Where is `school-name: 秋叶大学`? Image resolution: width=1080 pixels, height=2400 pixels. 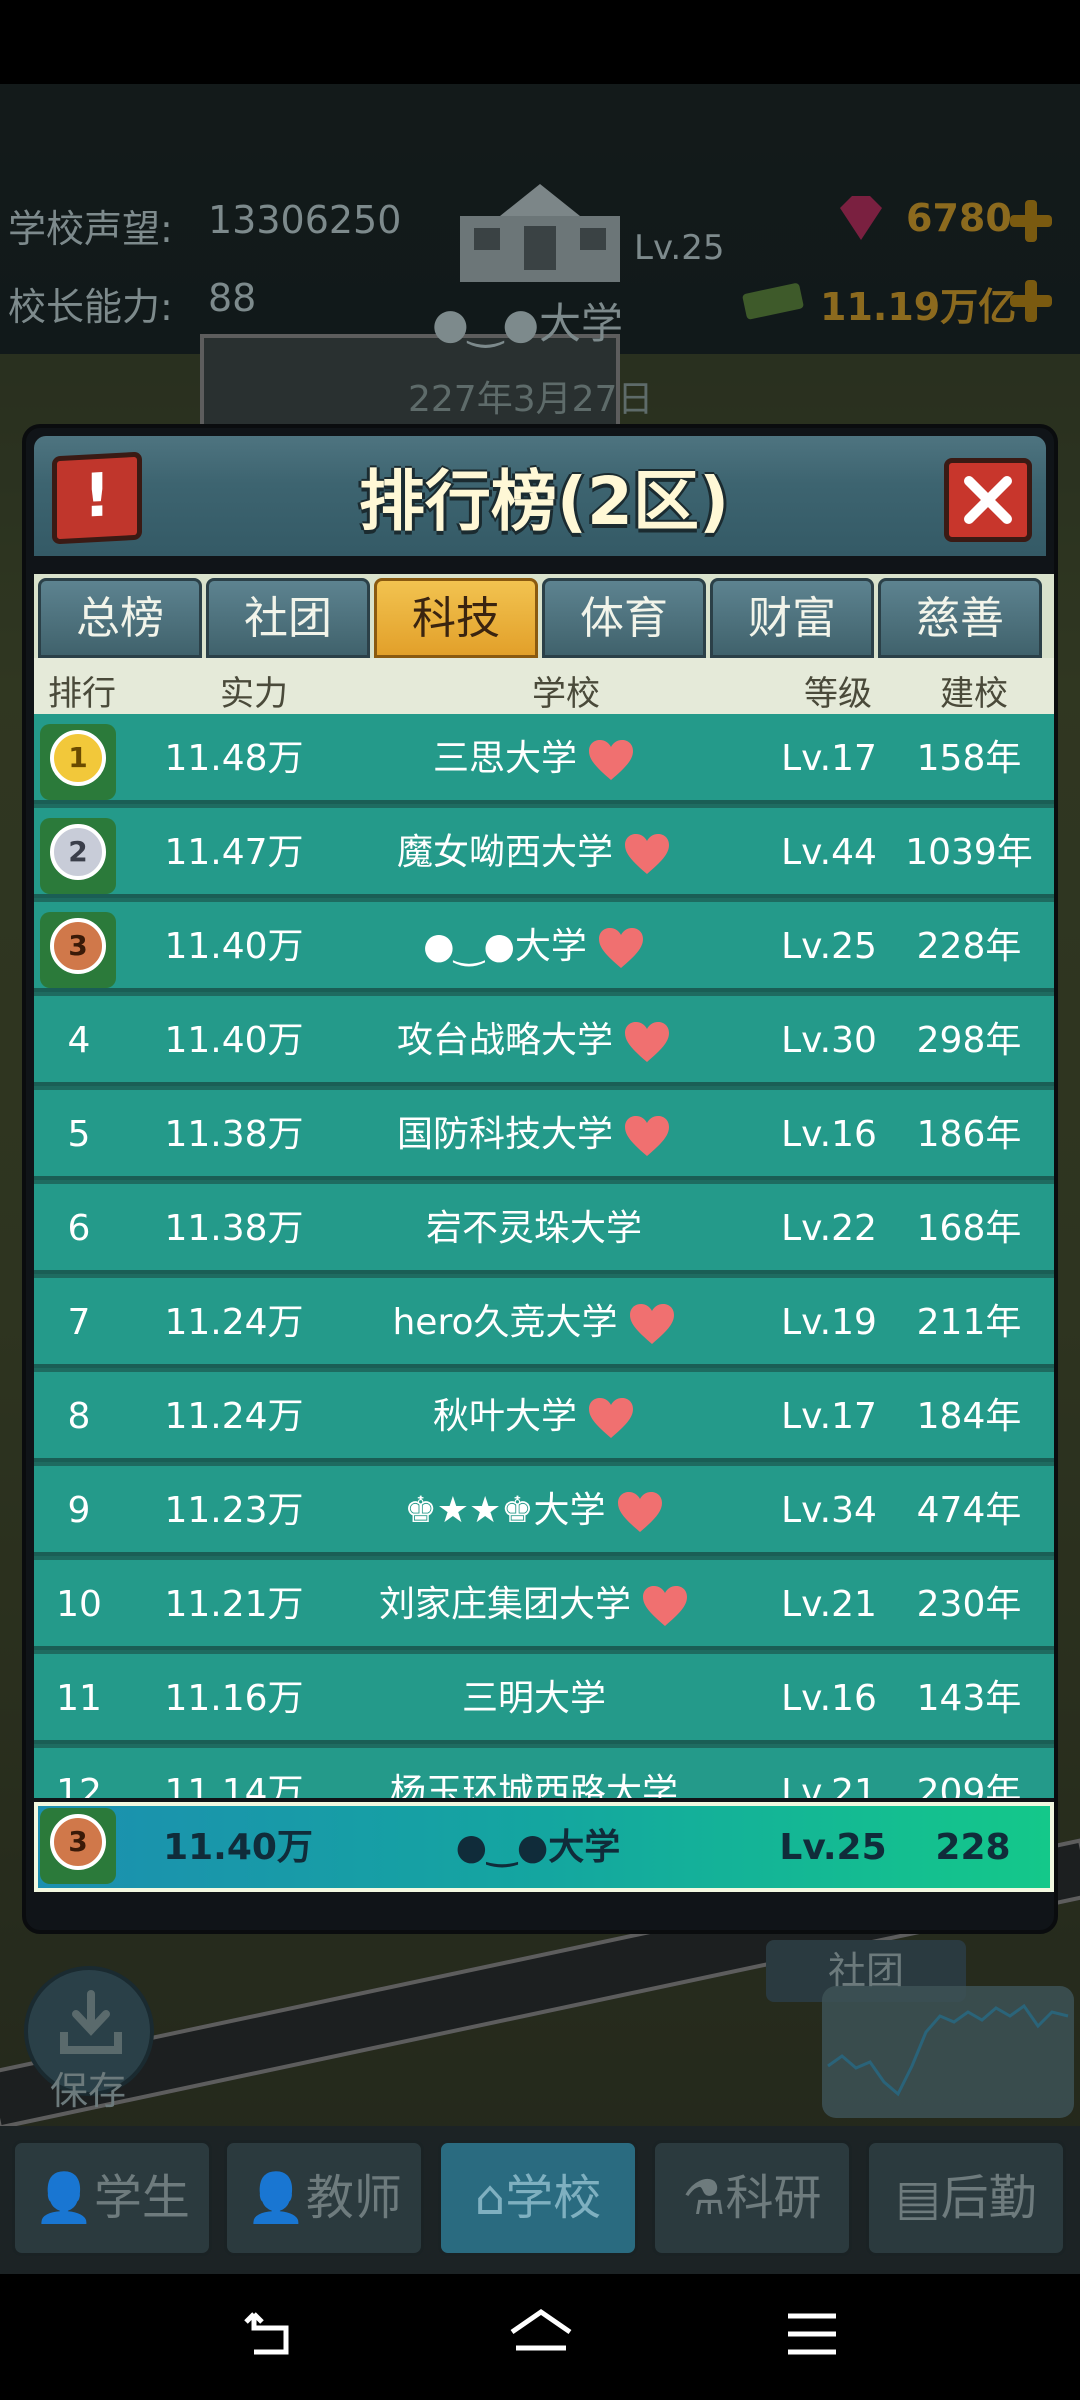 school-name: 秋叶大学 is located at coordinates (504, 1416).